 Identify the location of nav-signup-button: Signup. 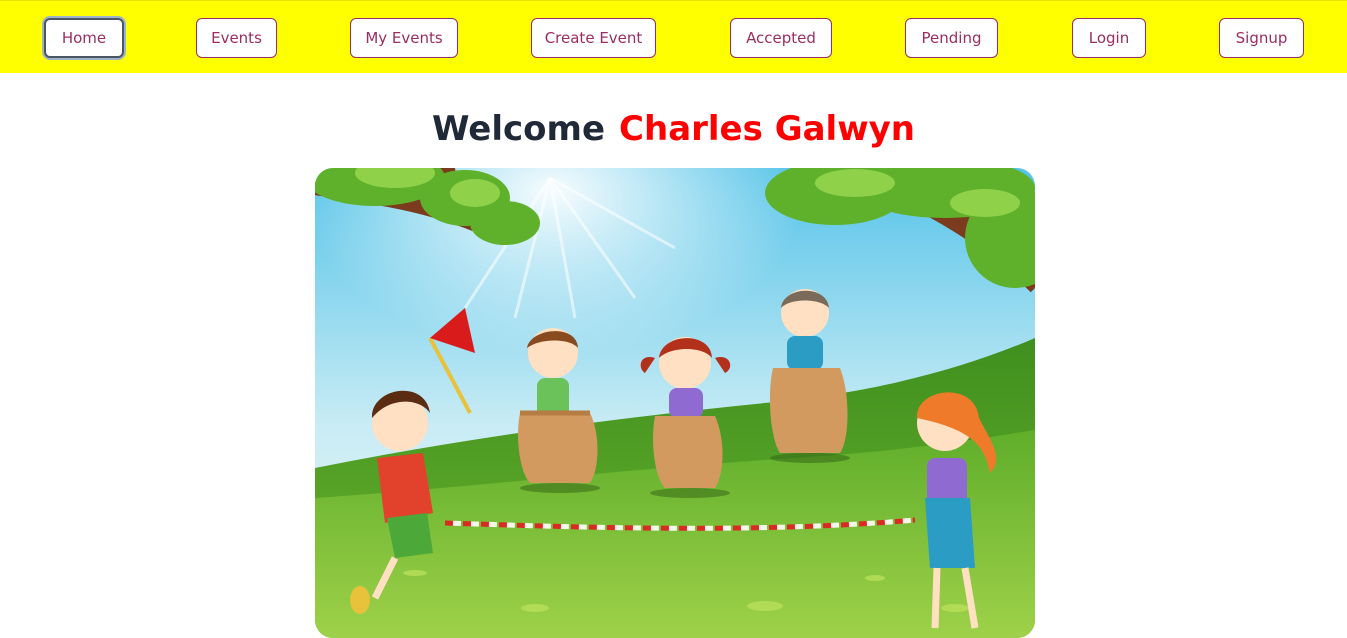
(1261, 38).